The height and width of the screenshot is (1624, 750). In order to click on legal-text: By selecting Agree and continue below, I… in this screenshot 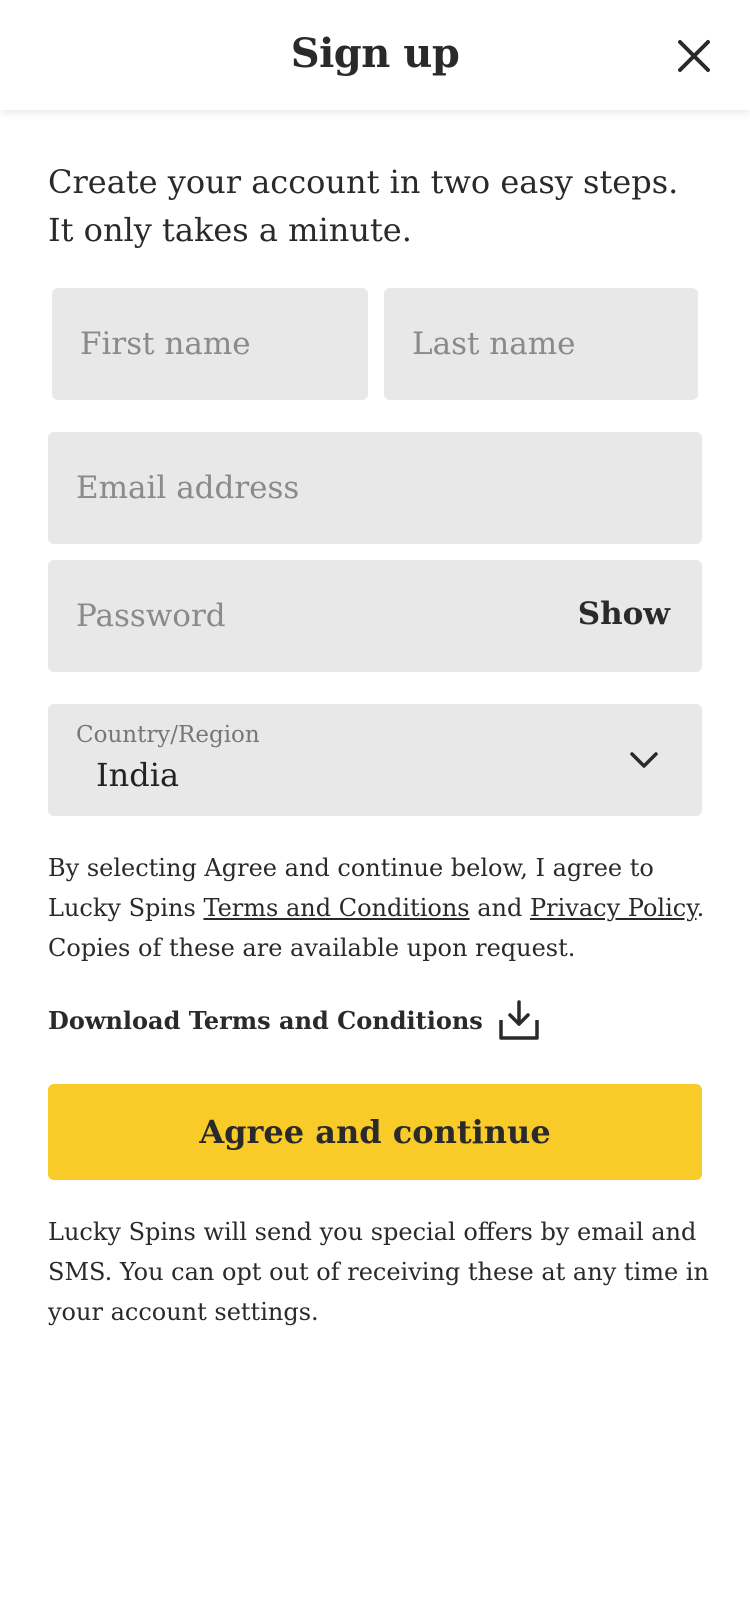, I will do `click(378, 908)`.